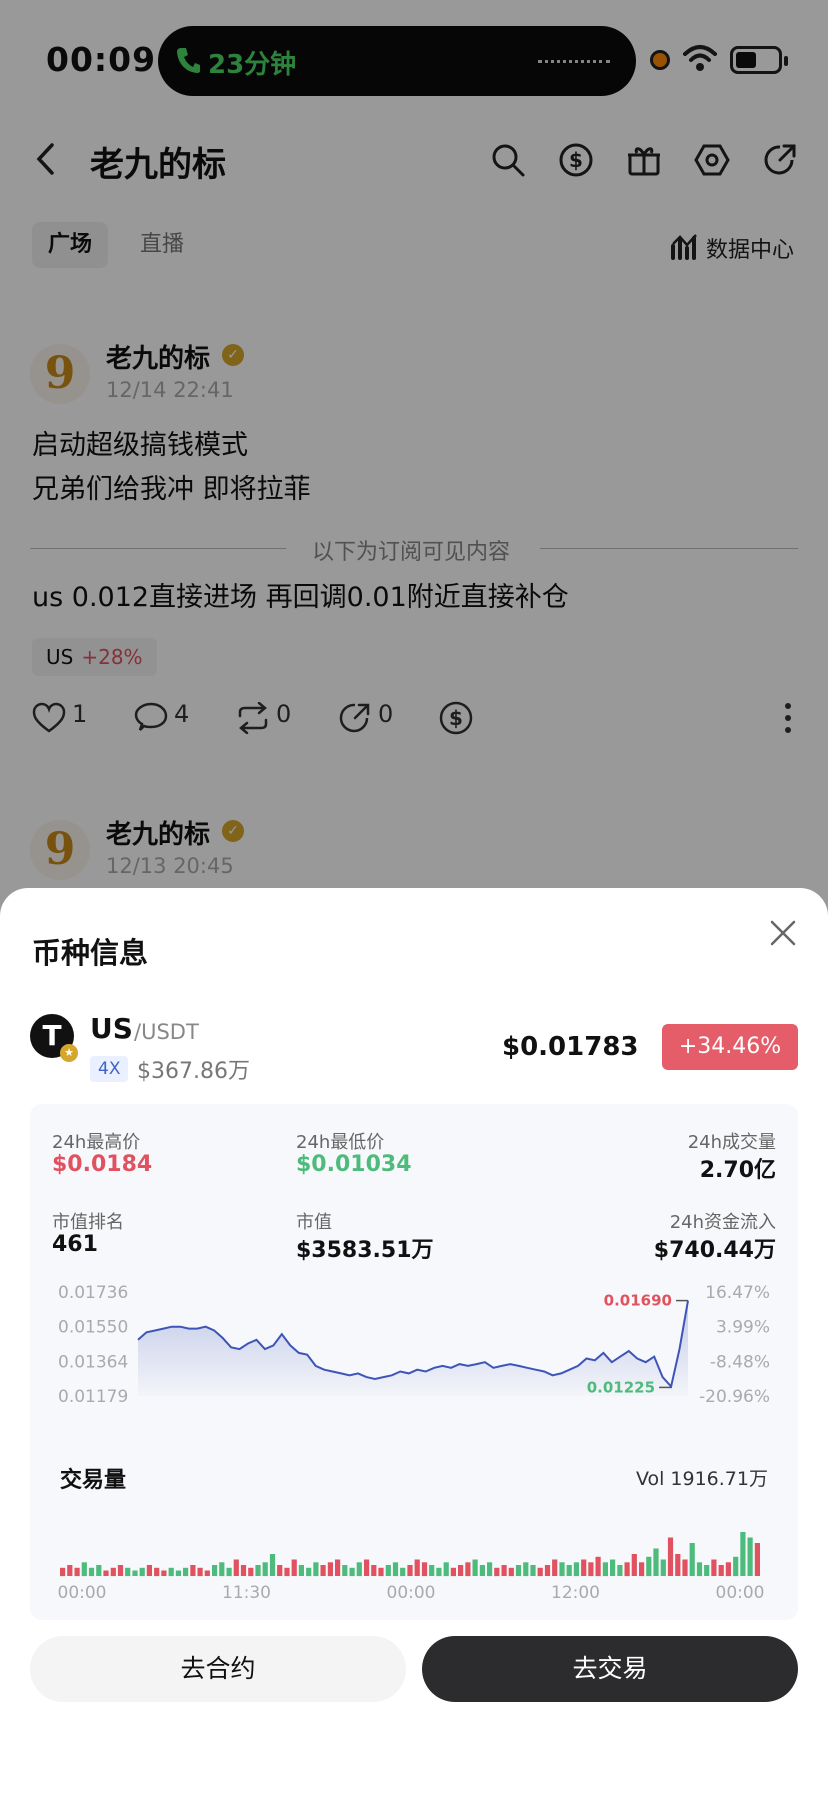 The width and height of the screenshot is (828, 1800). What do you see at coordinates (218, 1669) in the screenshot?
I see `go-contract-button: 去合约` at bounding box center [218, 1669].